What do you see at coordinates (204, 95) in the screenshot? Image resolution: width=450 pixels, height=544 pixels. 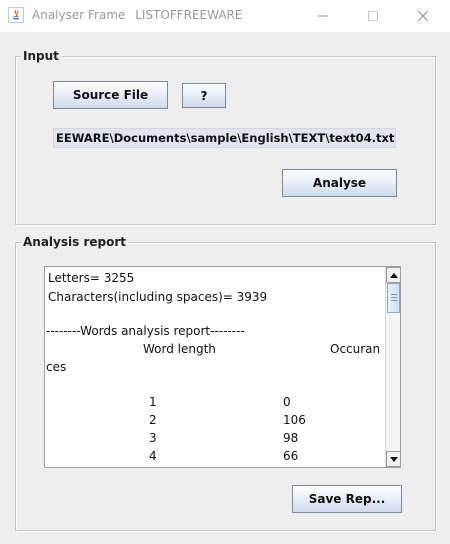 I see `help-button: ?` at bounding box center [204, 95].